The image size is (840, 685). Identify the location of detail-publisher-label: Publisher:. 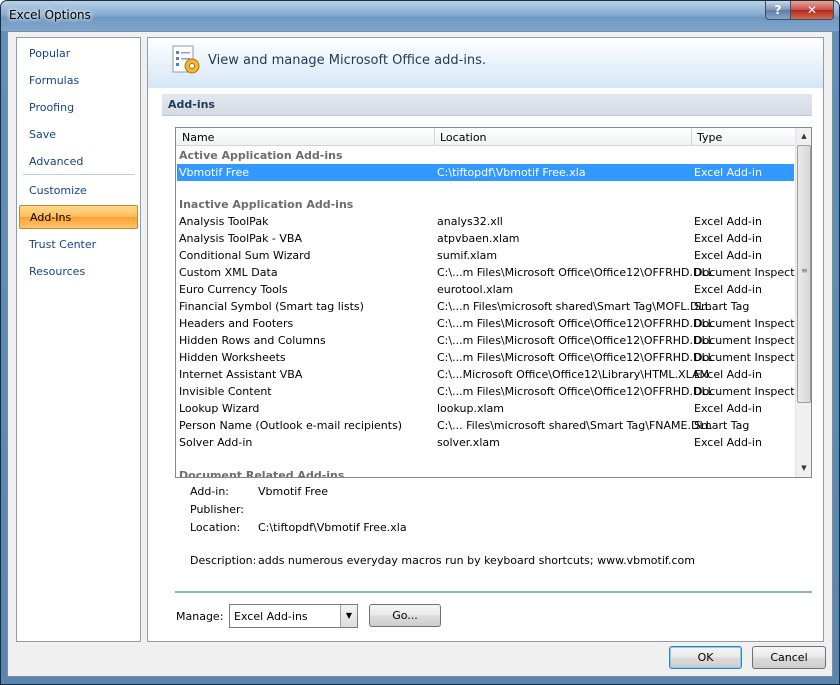
(217, 509).